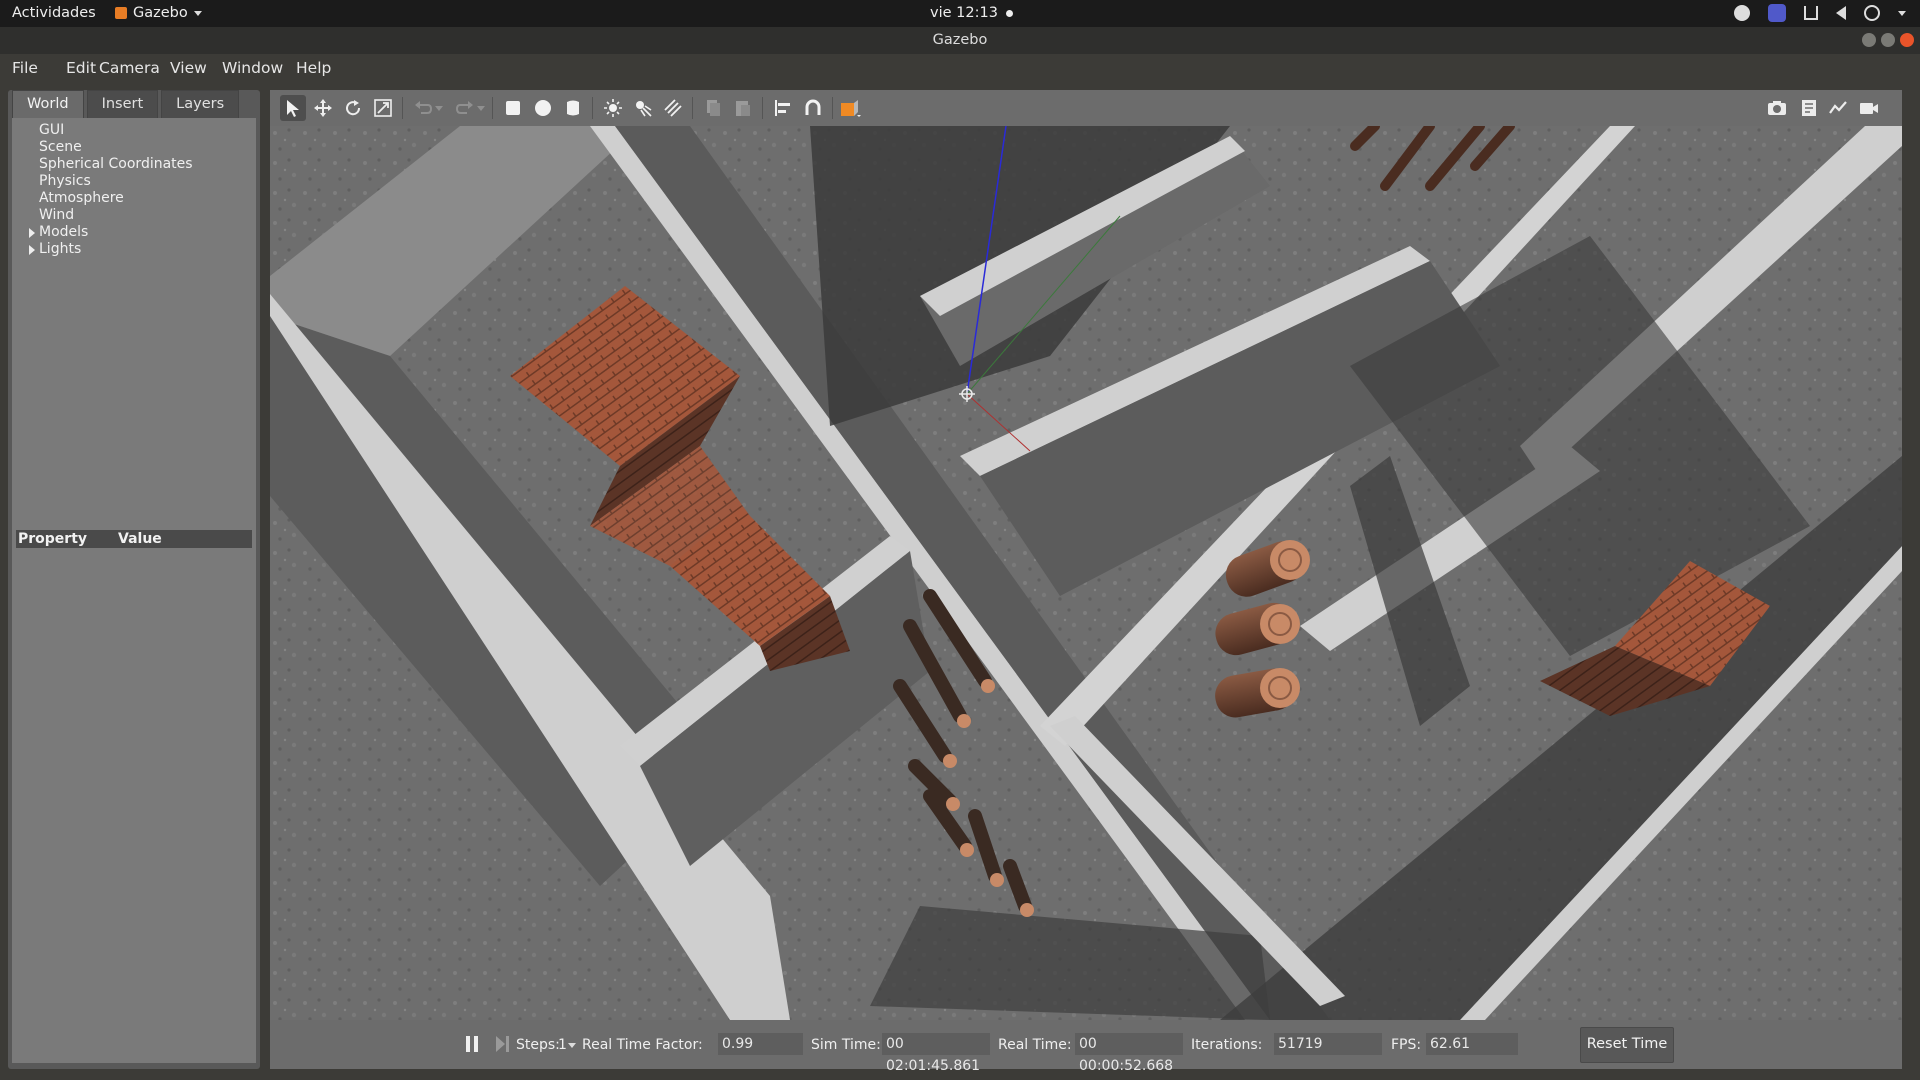 The image size is (1920, 1080). Describe the element at coordinates (1902, 13) in the screenshot. I see `system-menu-chevron-icon` at that location.